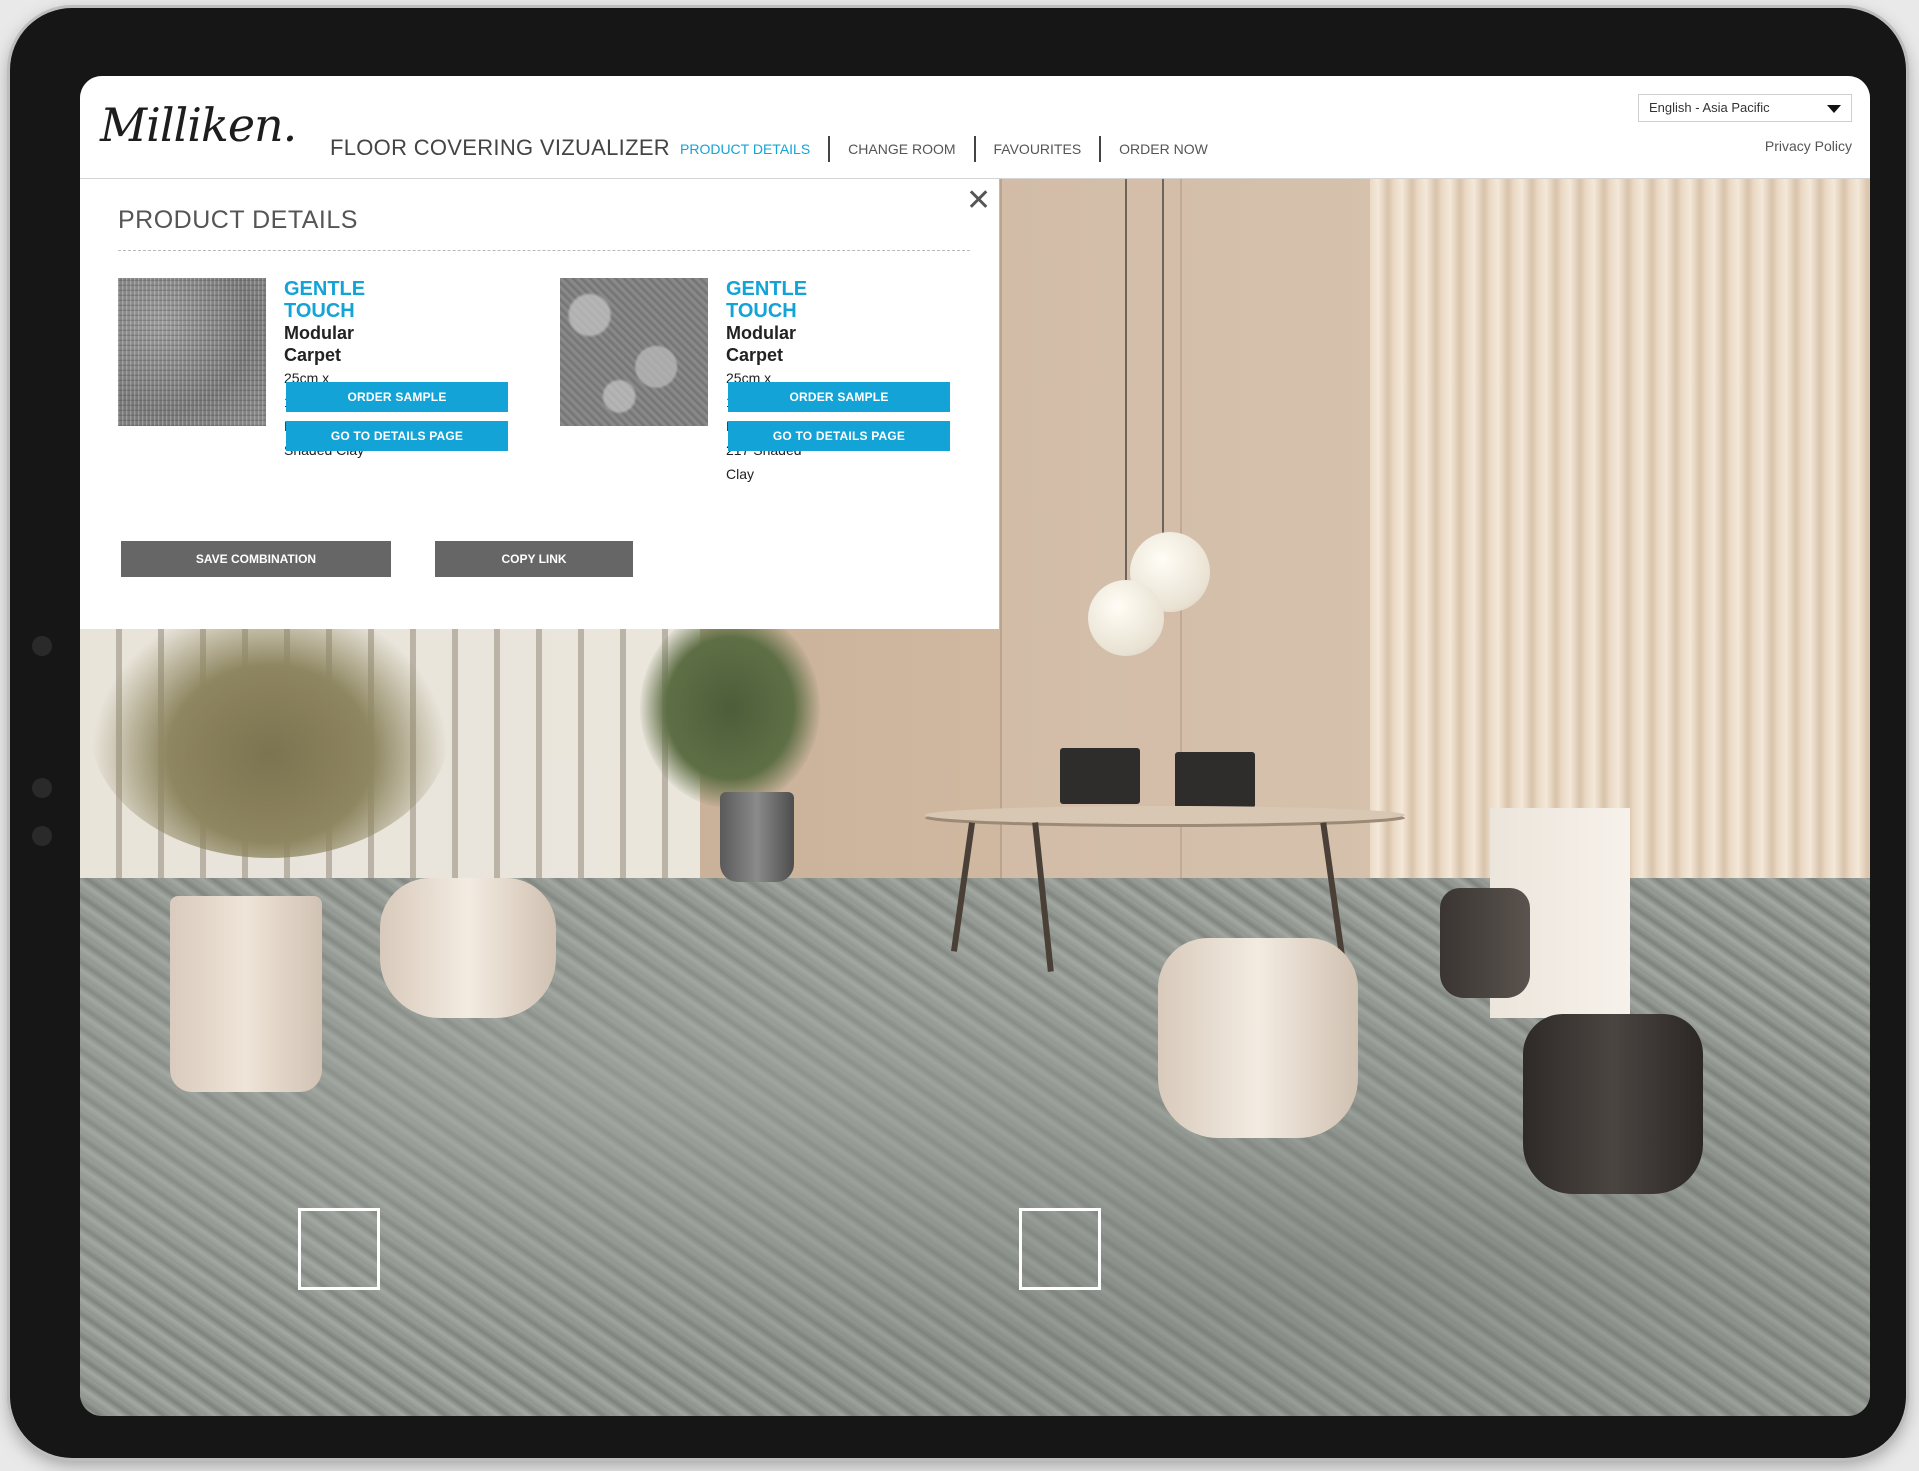 This screenshot has width=1919, height=1471. Describe the element at coordinates (339, 1249) in the screenshot. I see `floor-zone-selector-left` at that location.